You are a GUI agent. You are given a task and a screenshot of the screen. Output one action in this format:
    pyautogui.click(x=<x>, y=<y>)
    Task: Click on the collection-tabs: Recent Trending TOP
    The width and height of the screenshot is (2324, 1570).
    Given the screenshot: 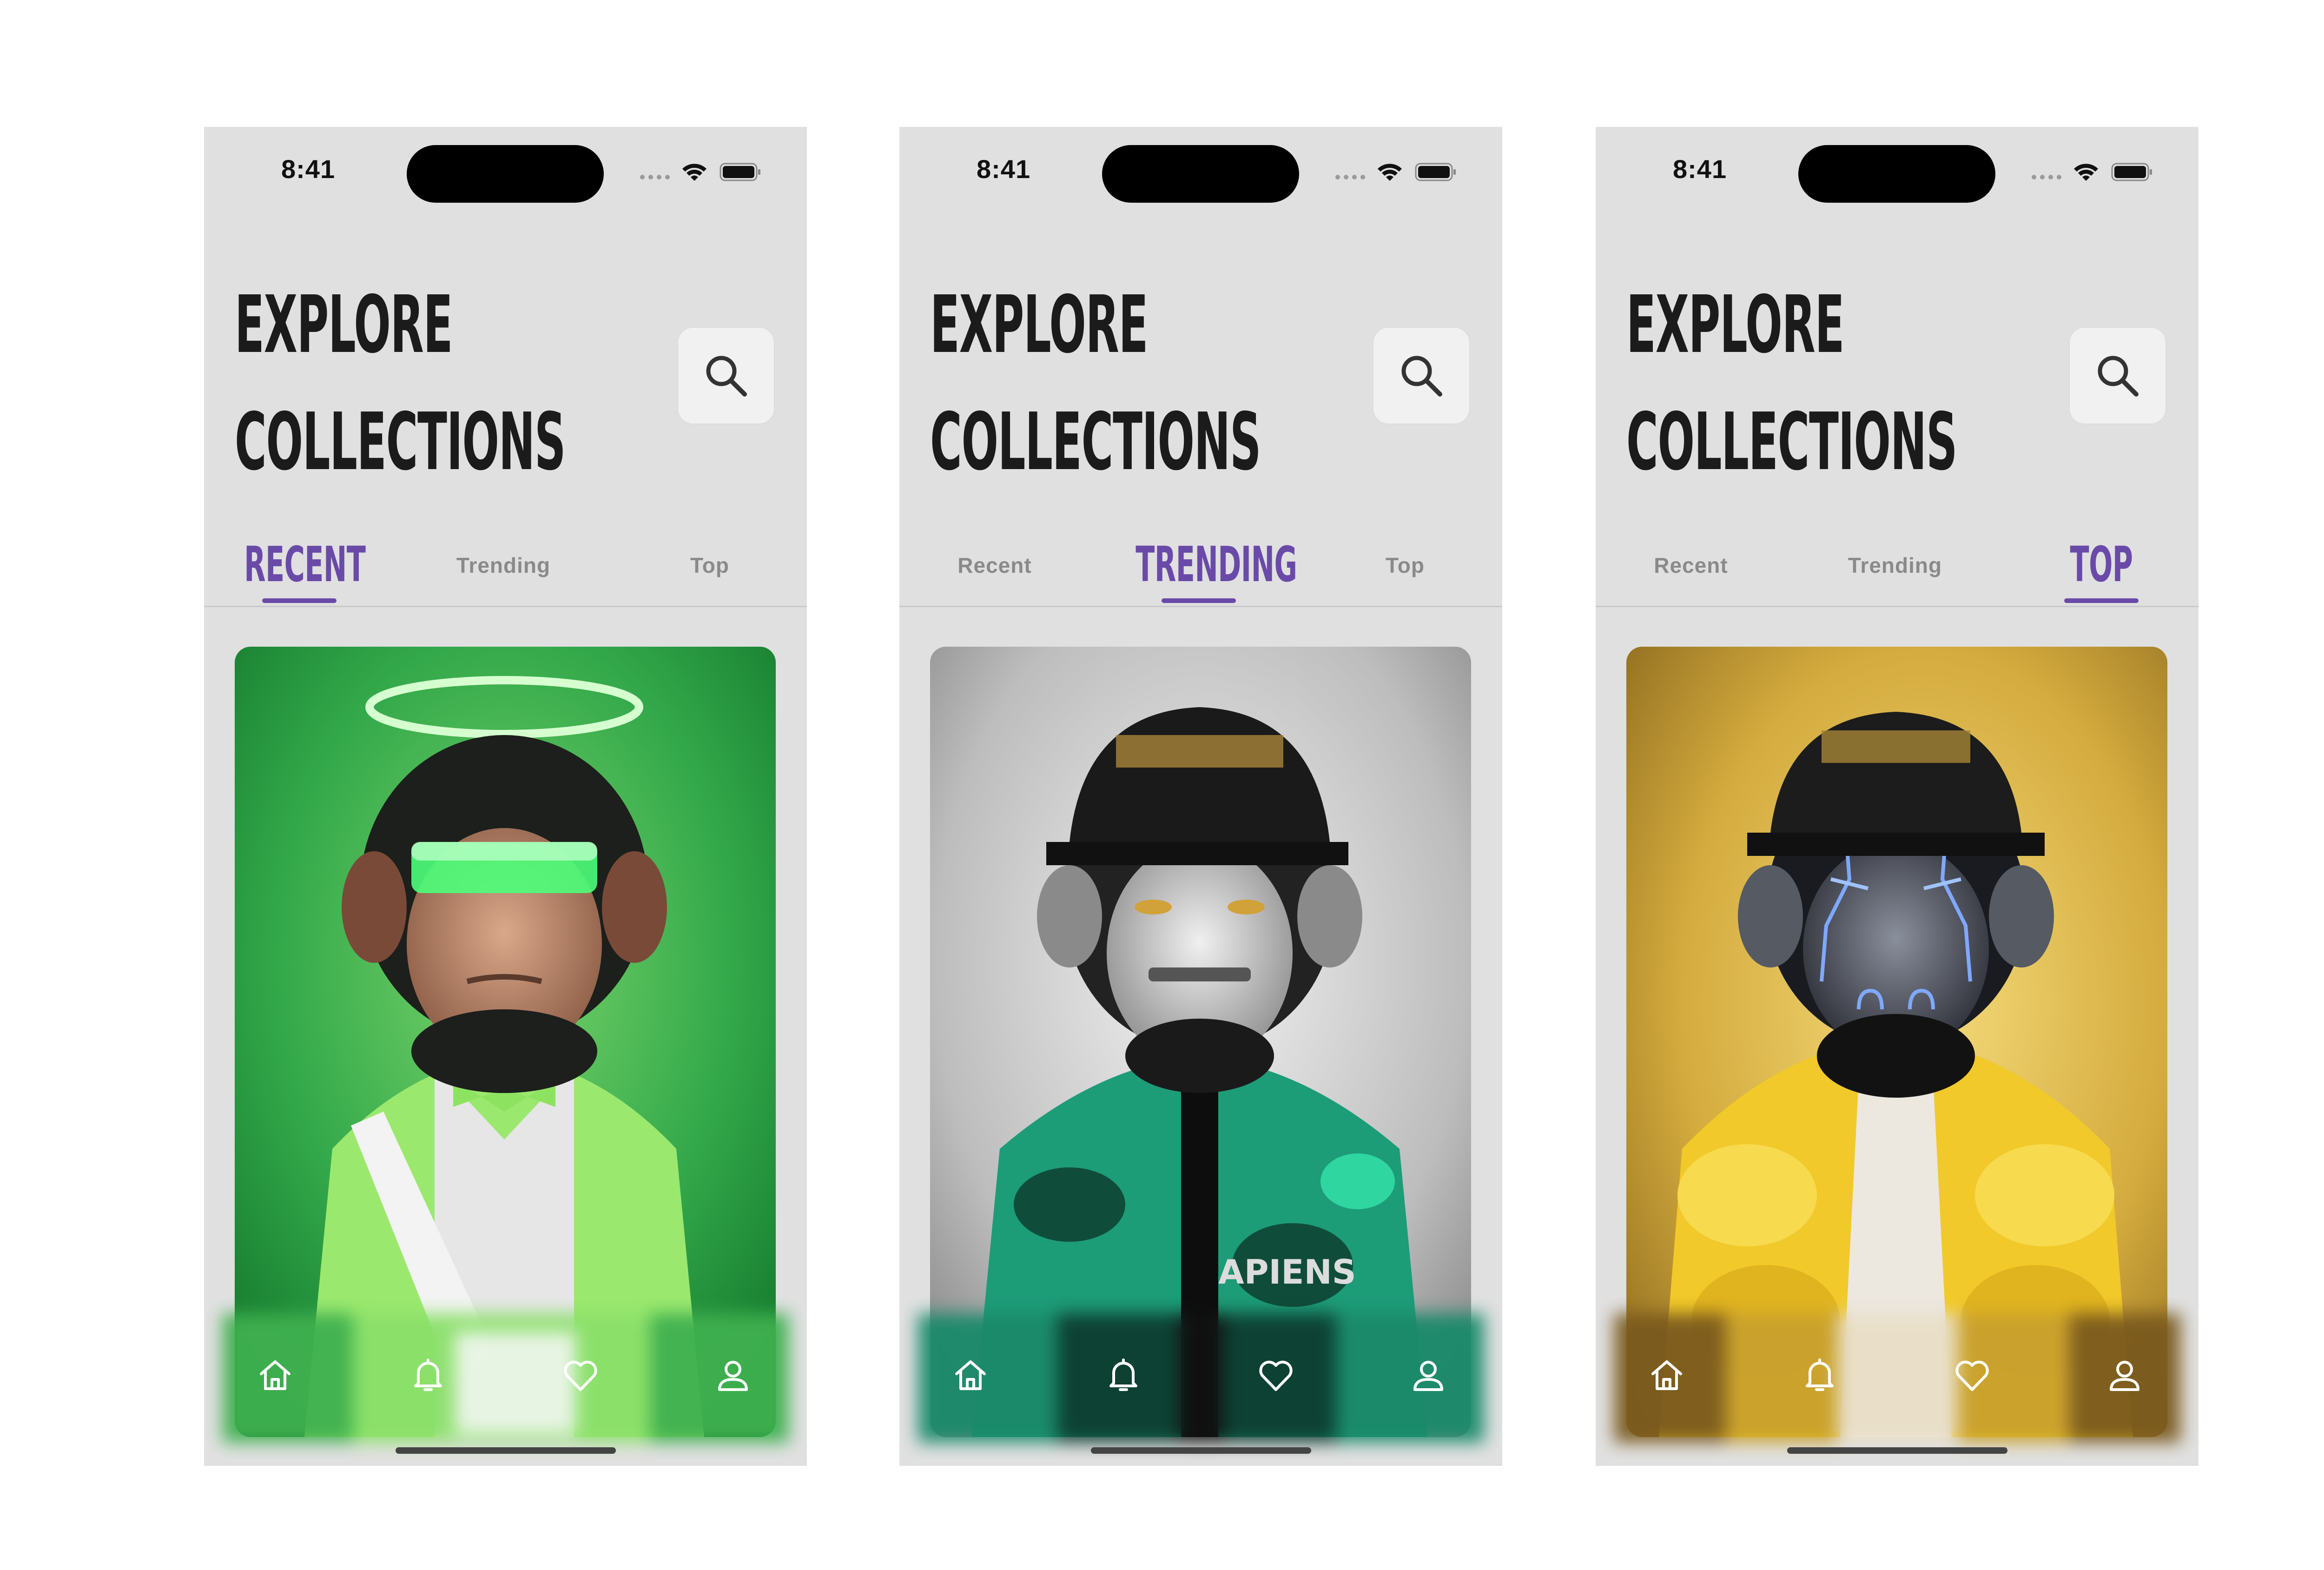 What is the action you would take?
    pyautogui.click(x=1897, y=571)
    